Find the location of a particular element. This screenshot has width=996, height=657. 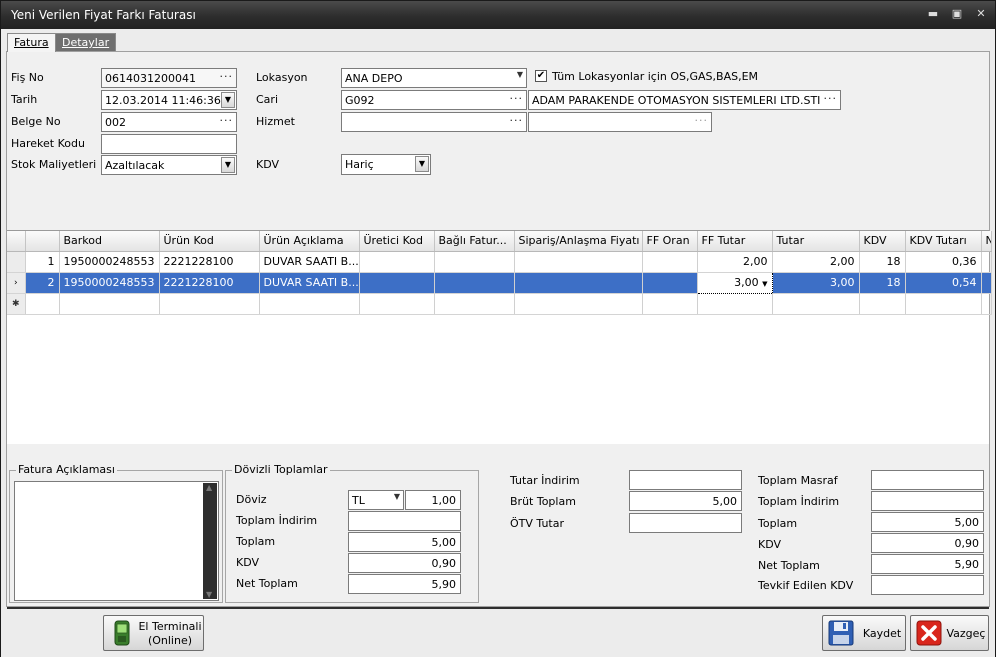

tevkif-edilen-kdv-field is located at coordinates (927, 585).